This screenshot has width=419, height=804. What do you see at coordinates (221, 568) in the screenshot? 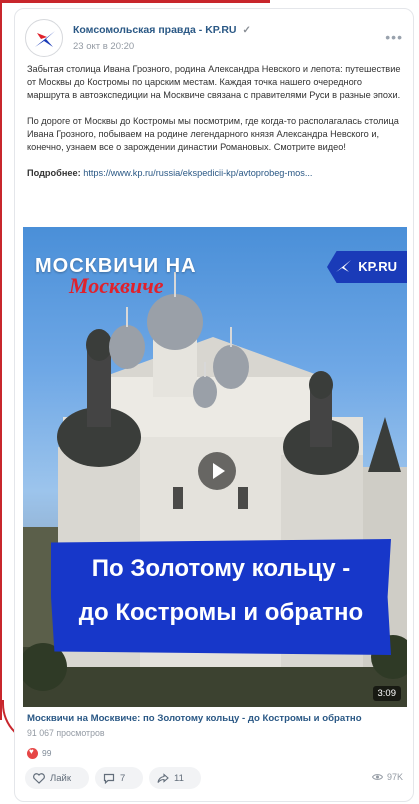
I see `banner-line-1: По Золотому кольцу -` at bounding box center [221, 568].